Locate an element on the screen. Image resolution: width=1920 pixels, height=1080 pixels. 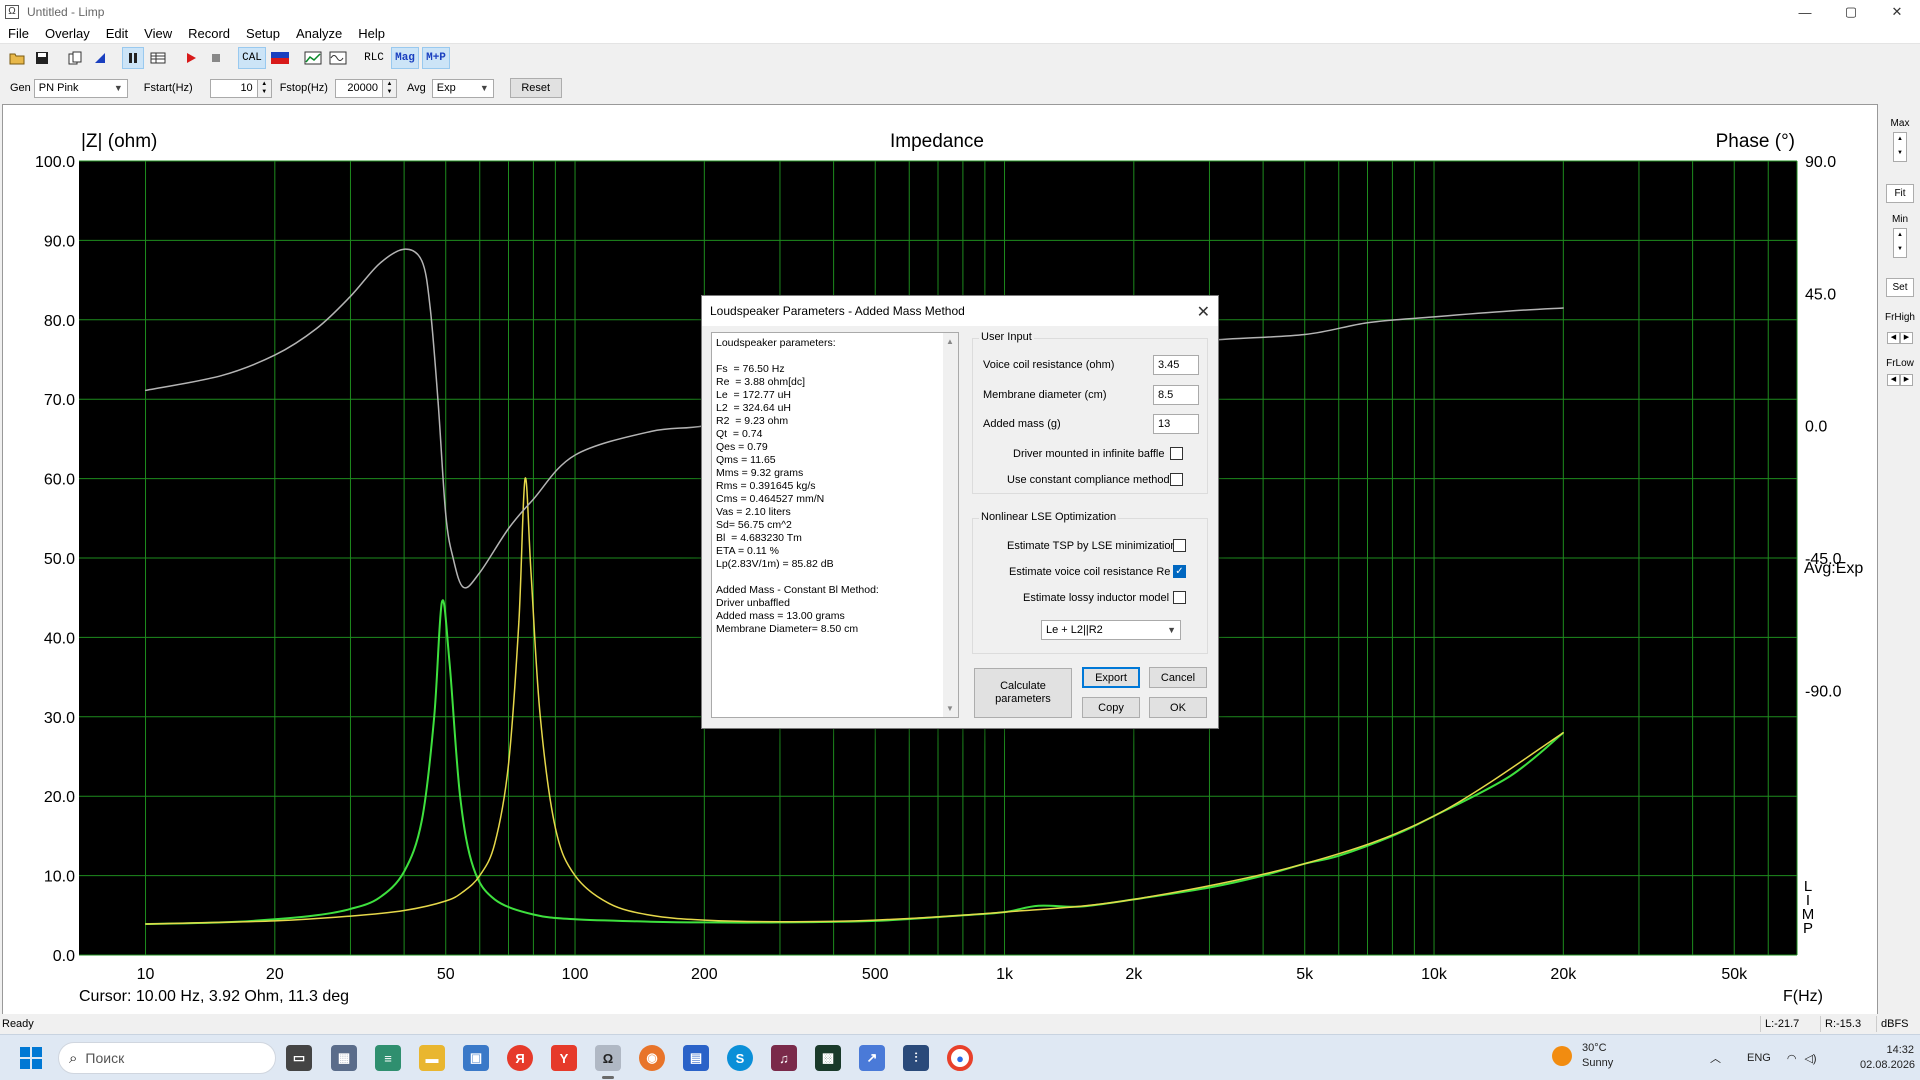
scroll-up-icon: ▲ is located at coordinates (950, 341).